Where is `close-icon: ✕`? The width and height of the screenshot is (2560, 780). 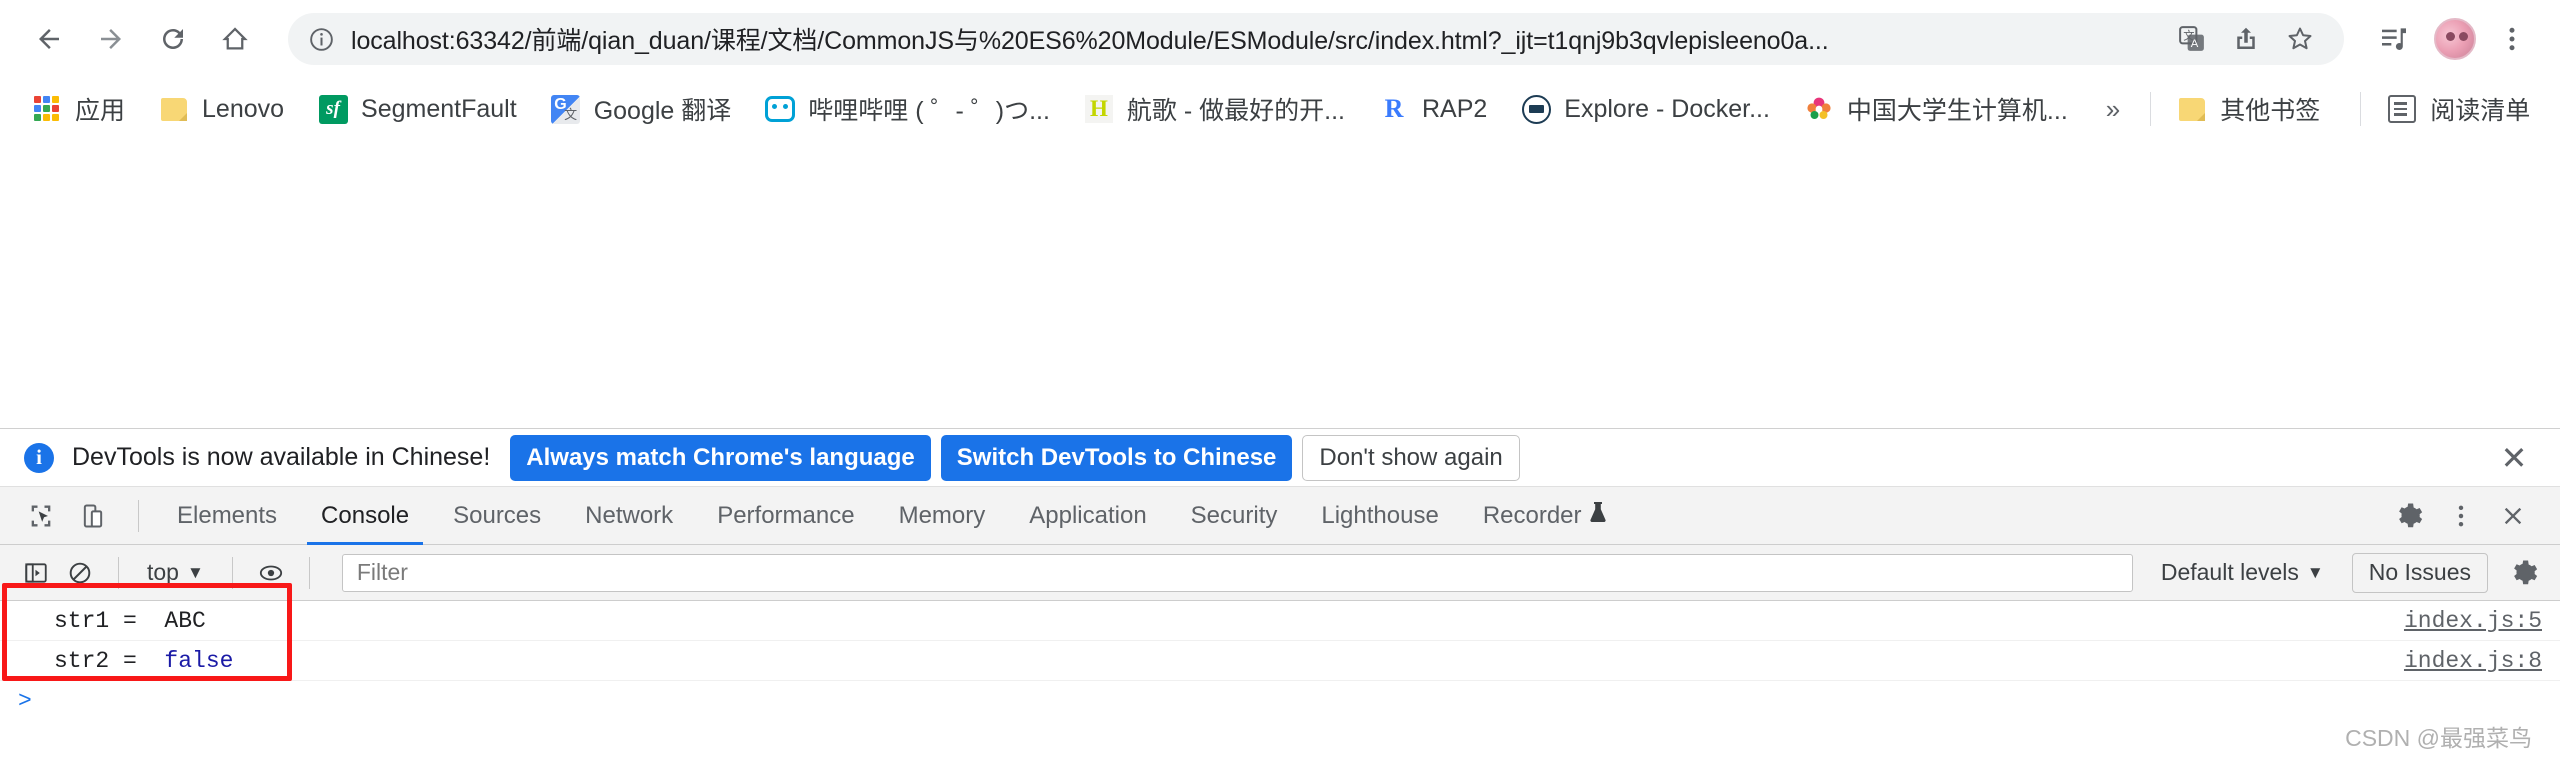 close-icon: ✕ is located at coordinates (2514, 458).